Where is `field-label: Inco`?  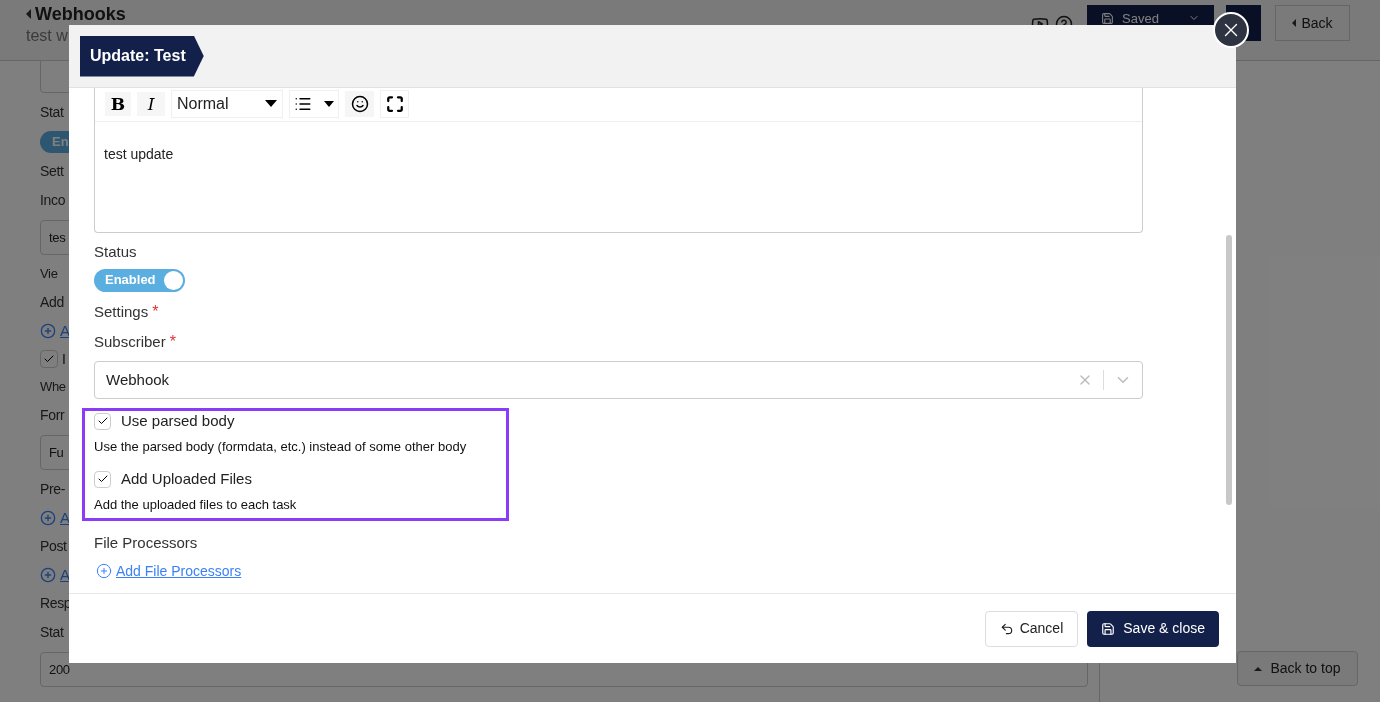
field-label: Inco is located at coordinates (53, 200).